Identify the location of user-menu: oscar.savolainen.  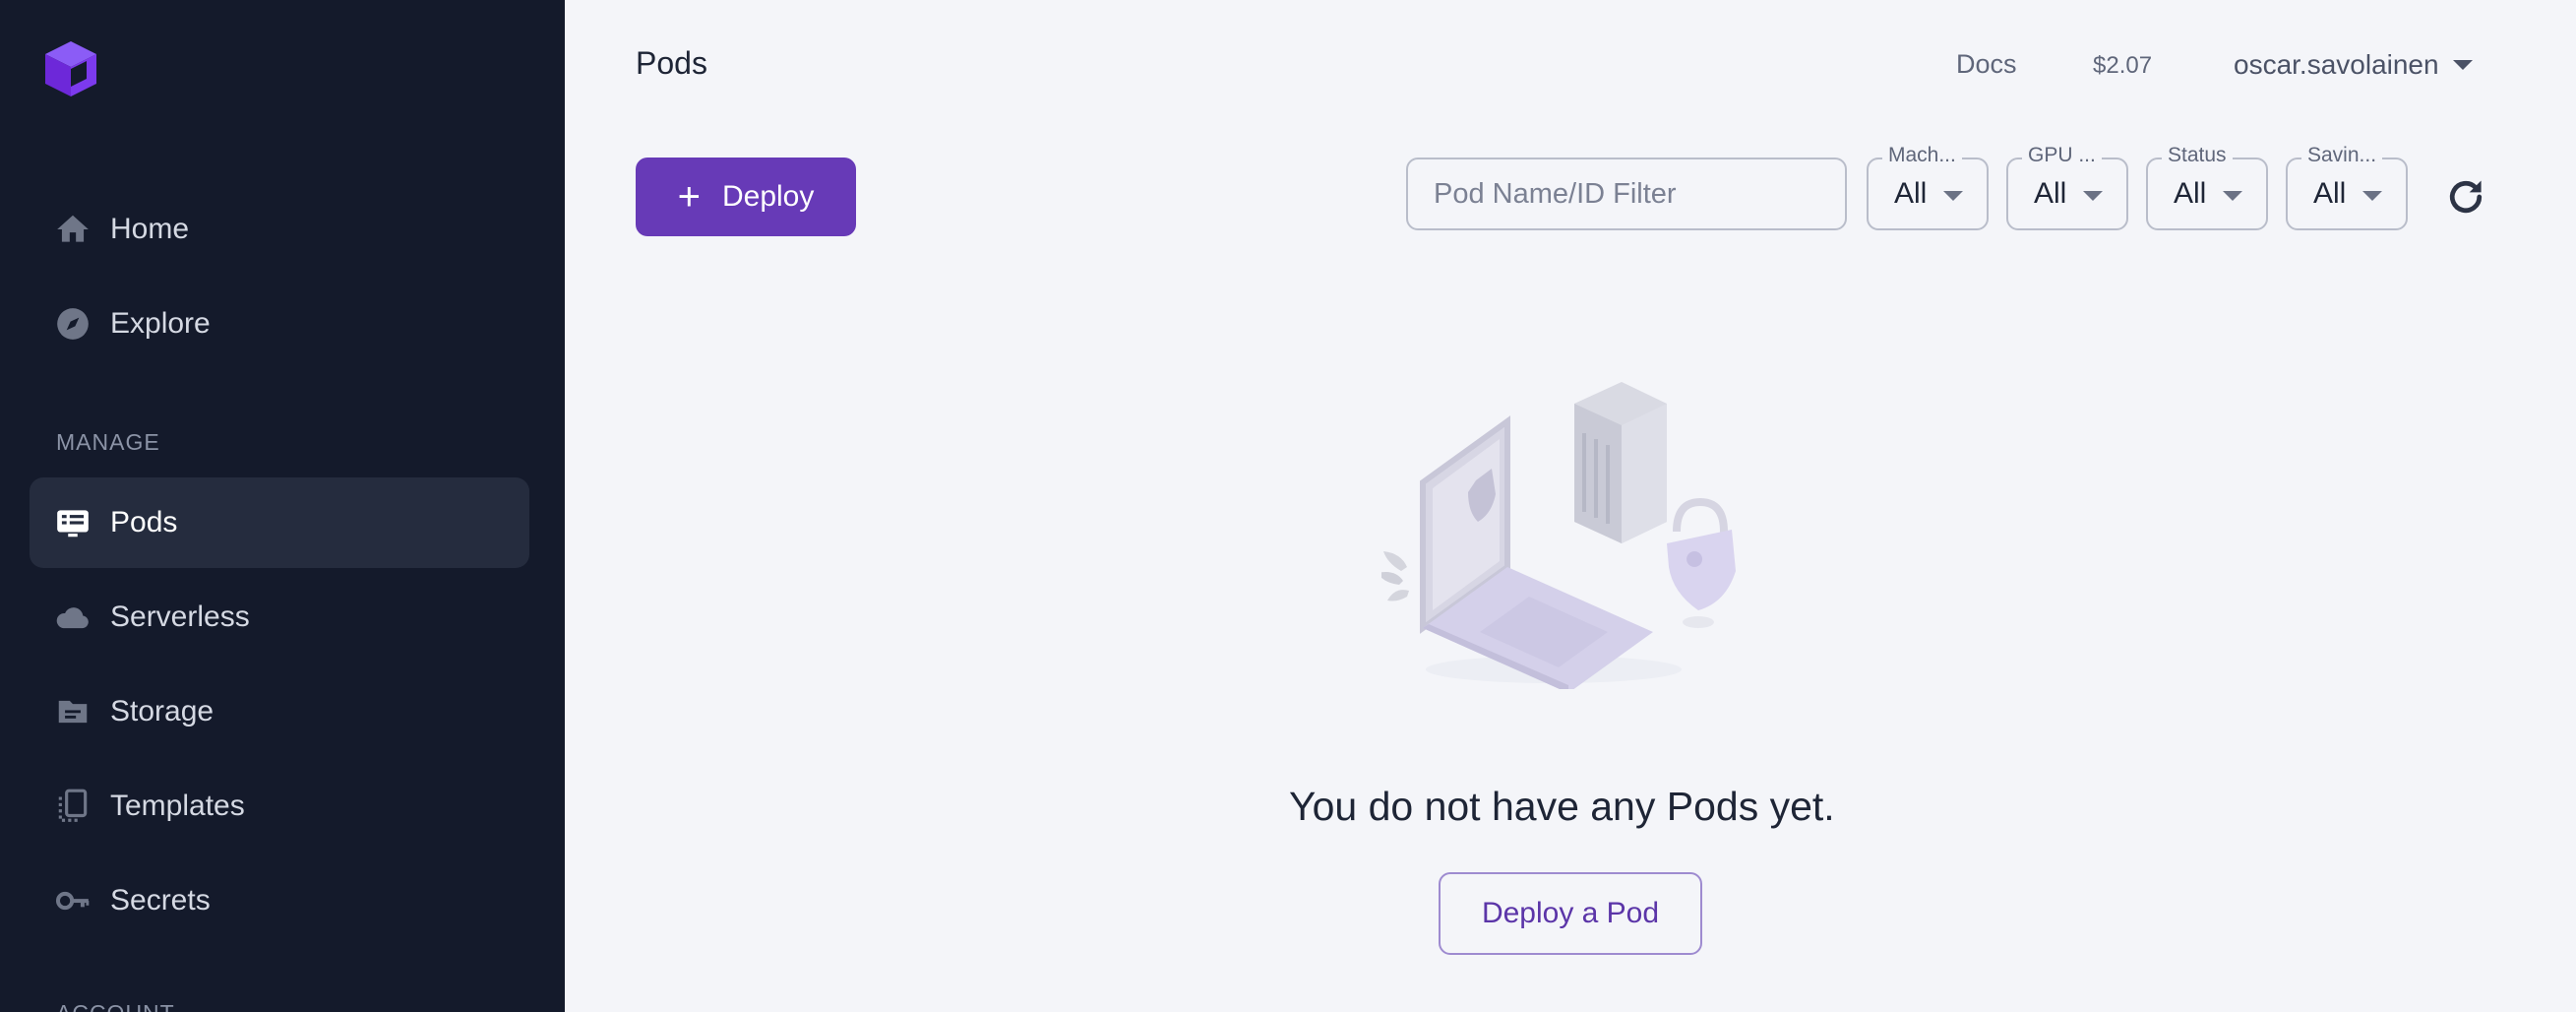
(2353, 65).